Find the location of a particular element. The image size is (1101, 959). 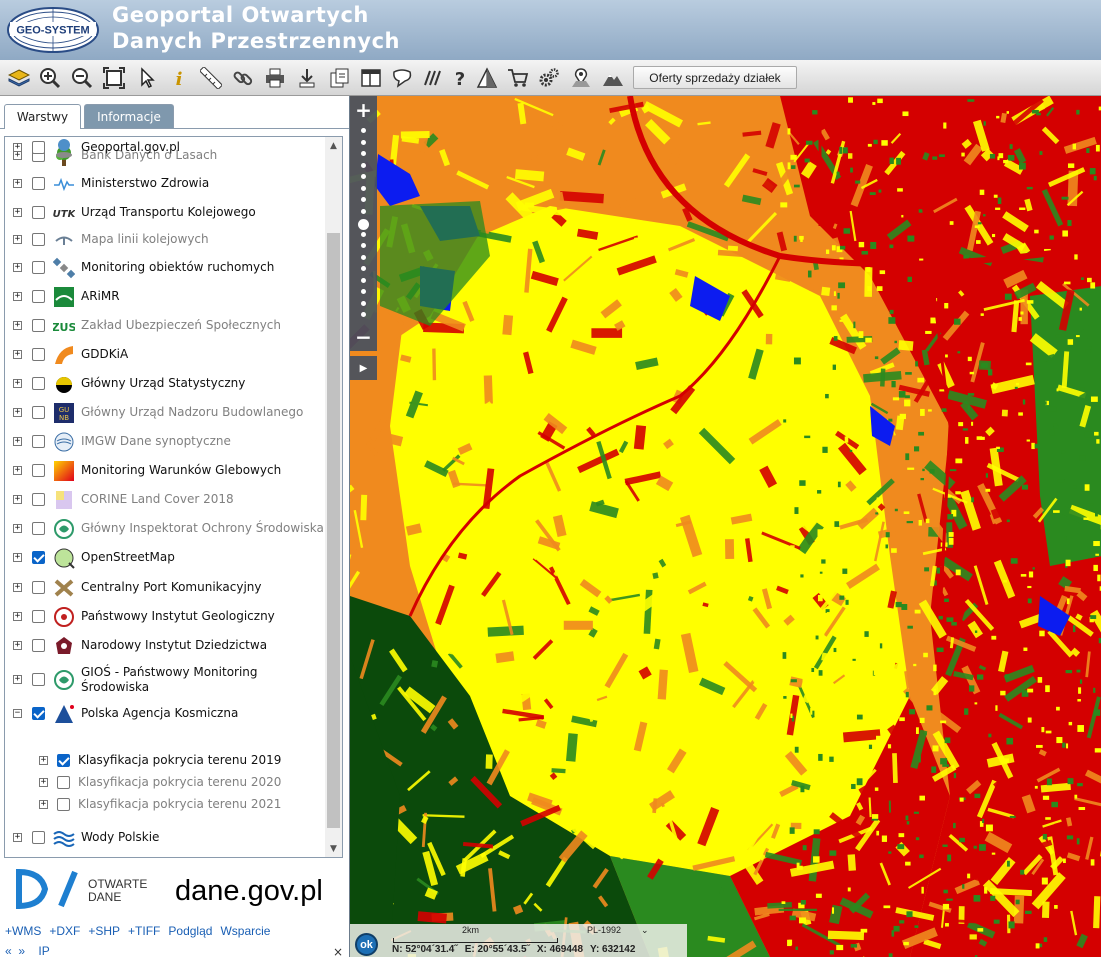

dane-gov-banner: OTWARTE DANE dane.gov.pl is located at coordinates (173, 889).